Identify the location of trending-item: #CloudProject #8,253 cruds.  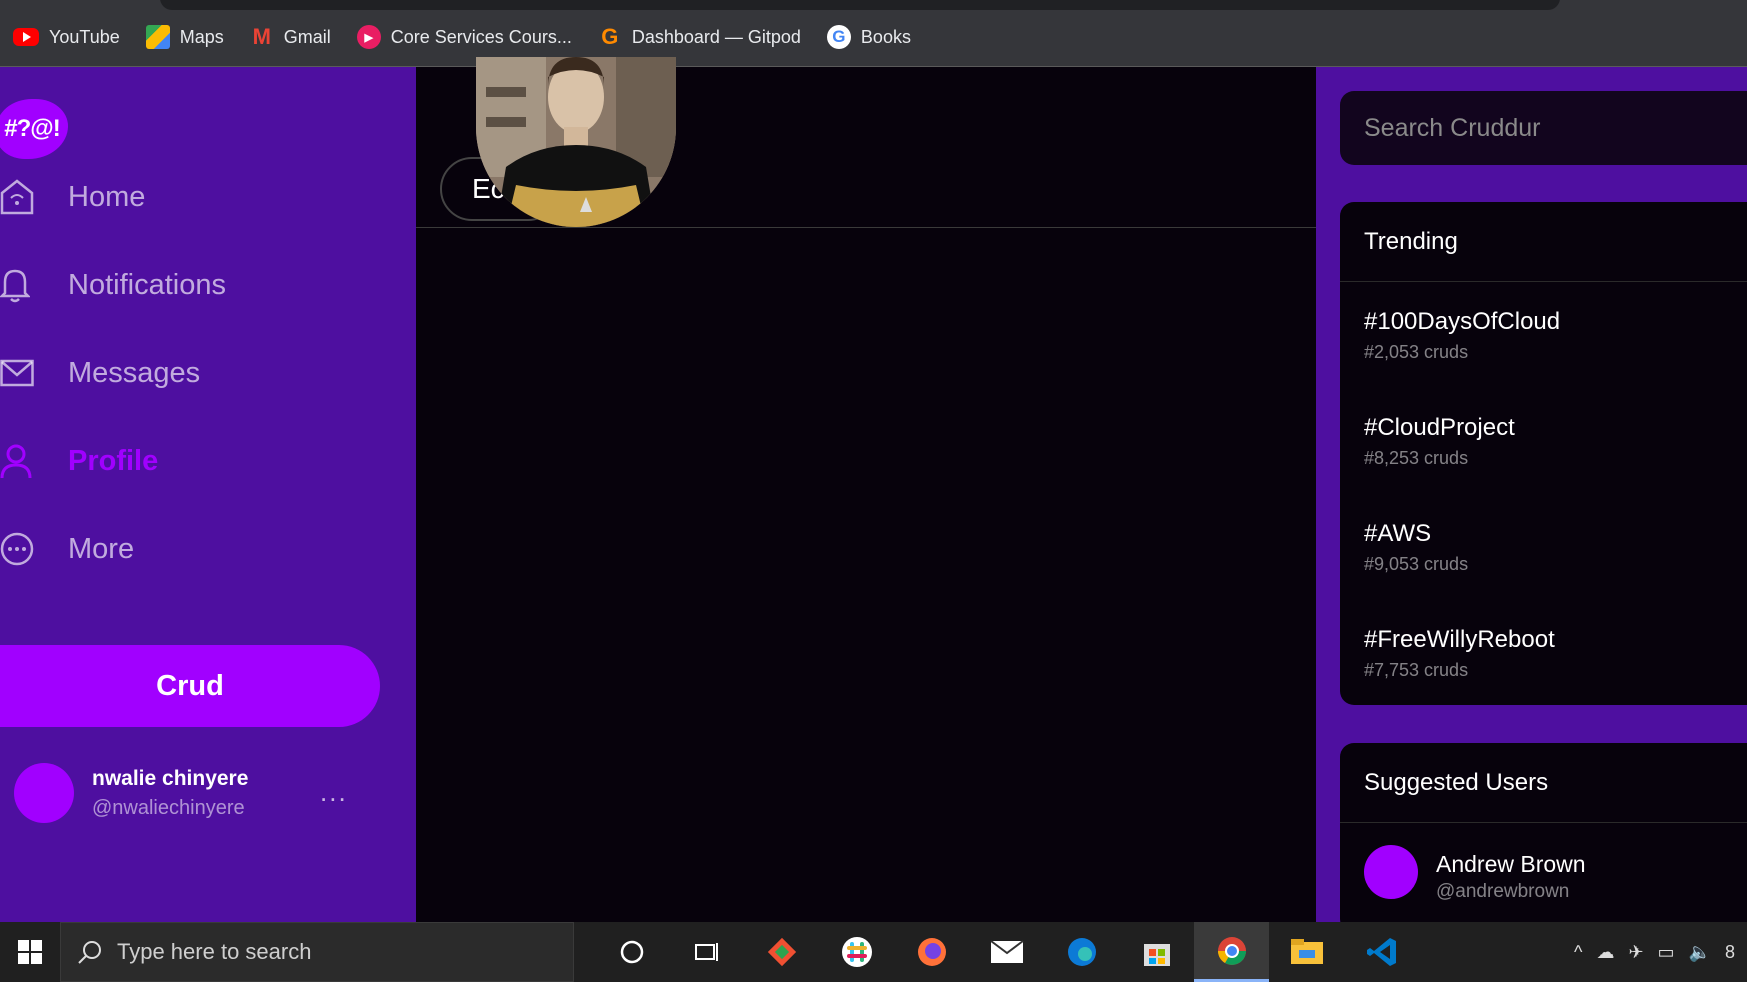
(1543, 441).